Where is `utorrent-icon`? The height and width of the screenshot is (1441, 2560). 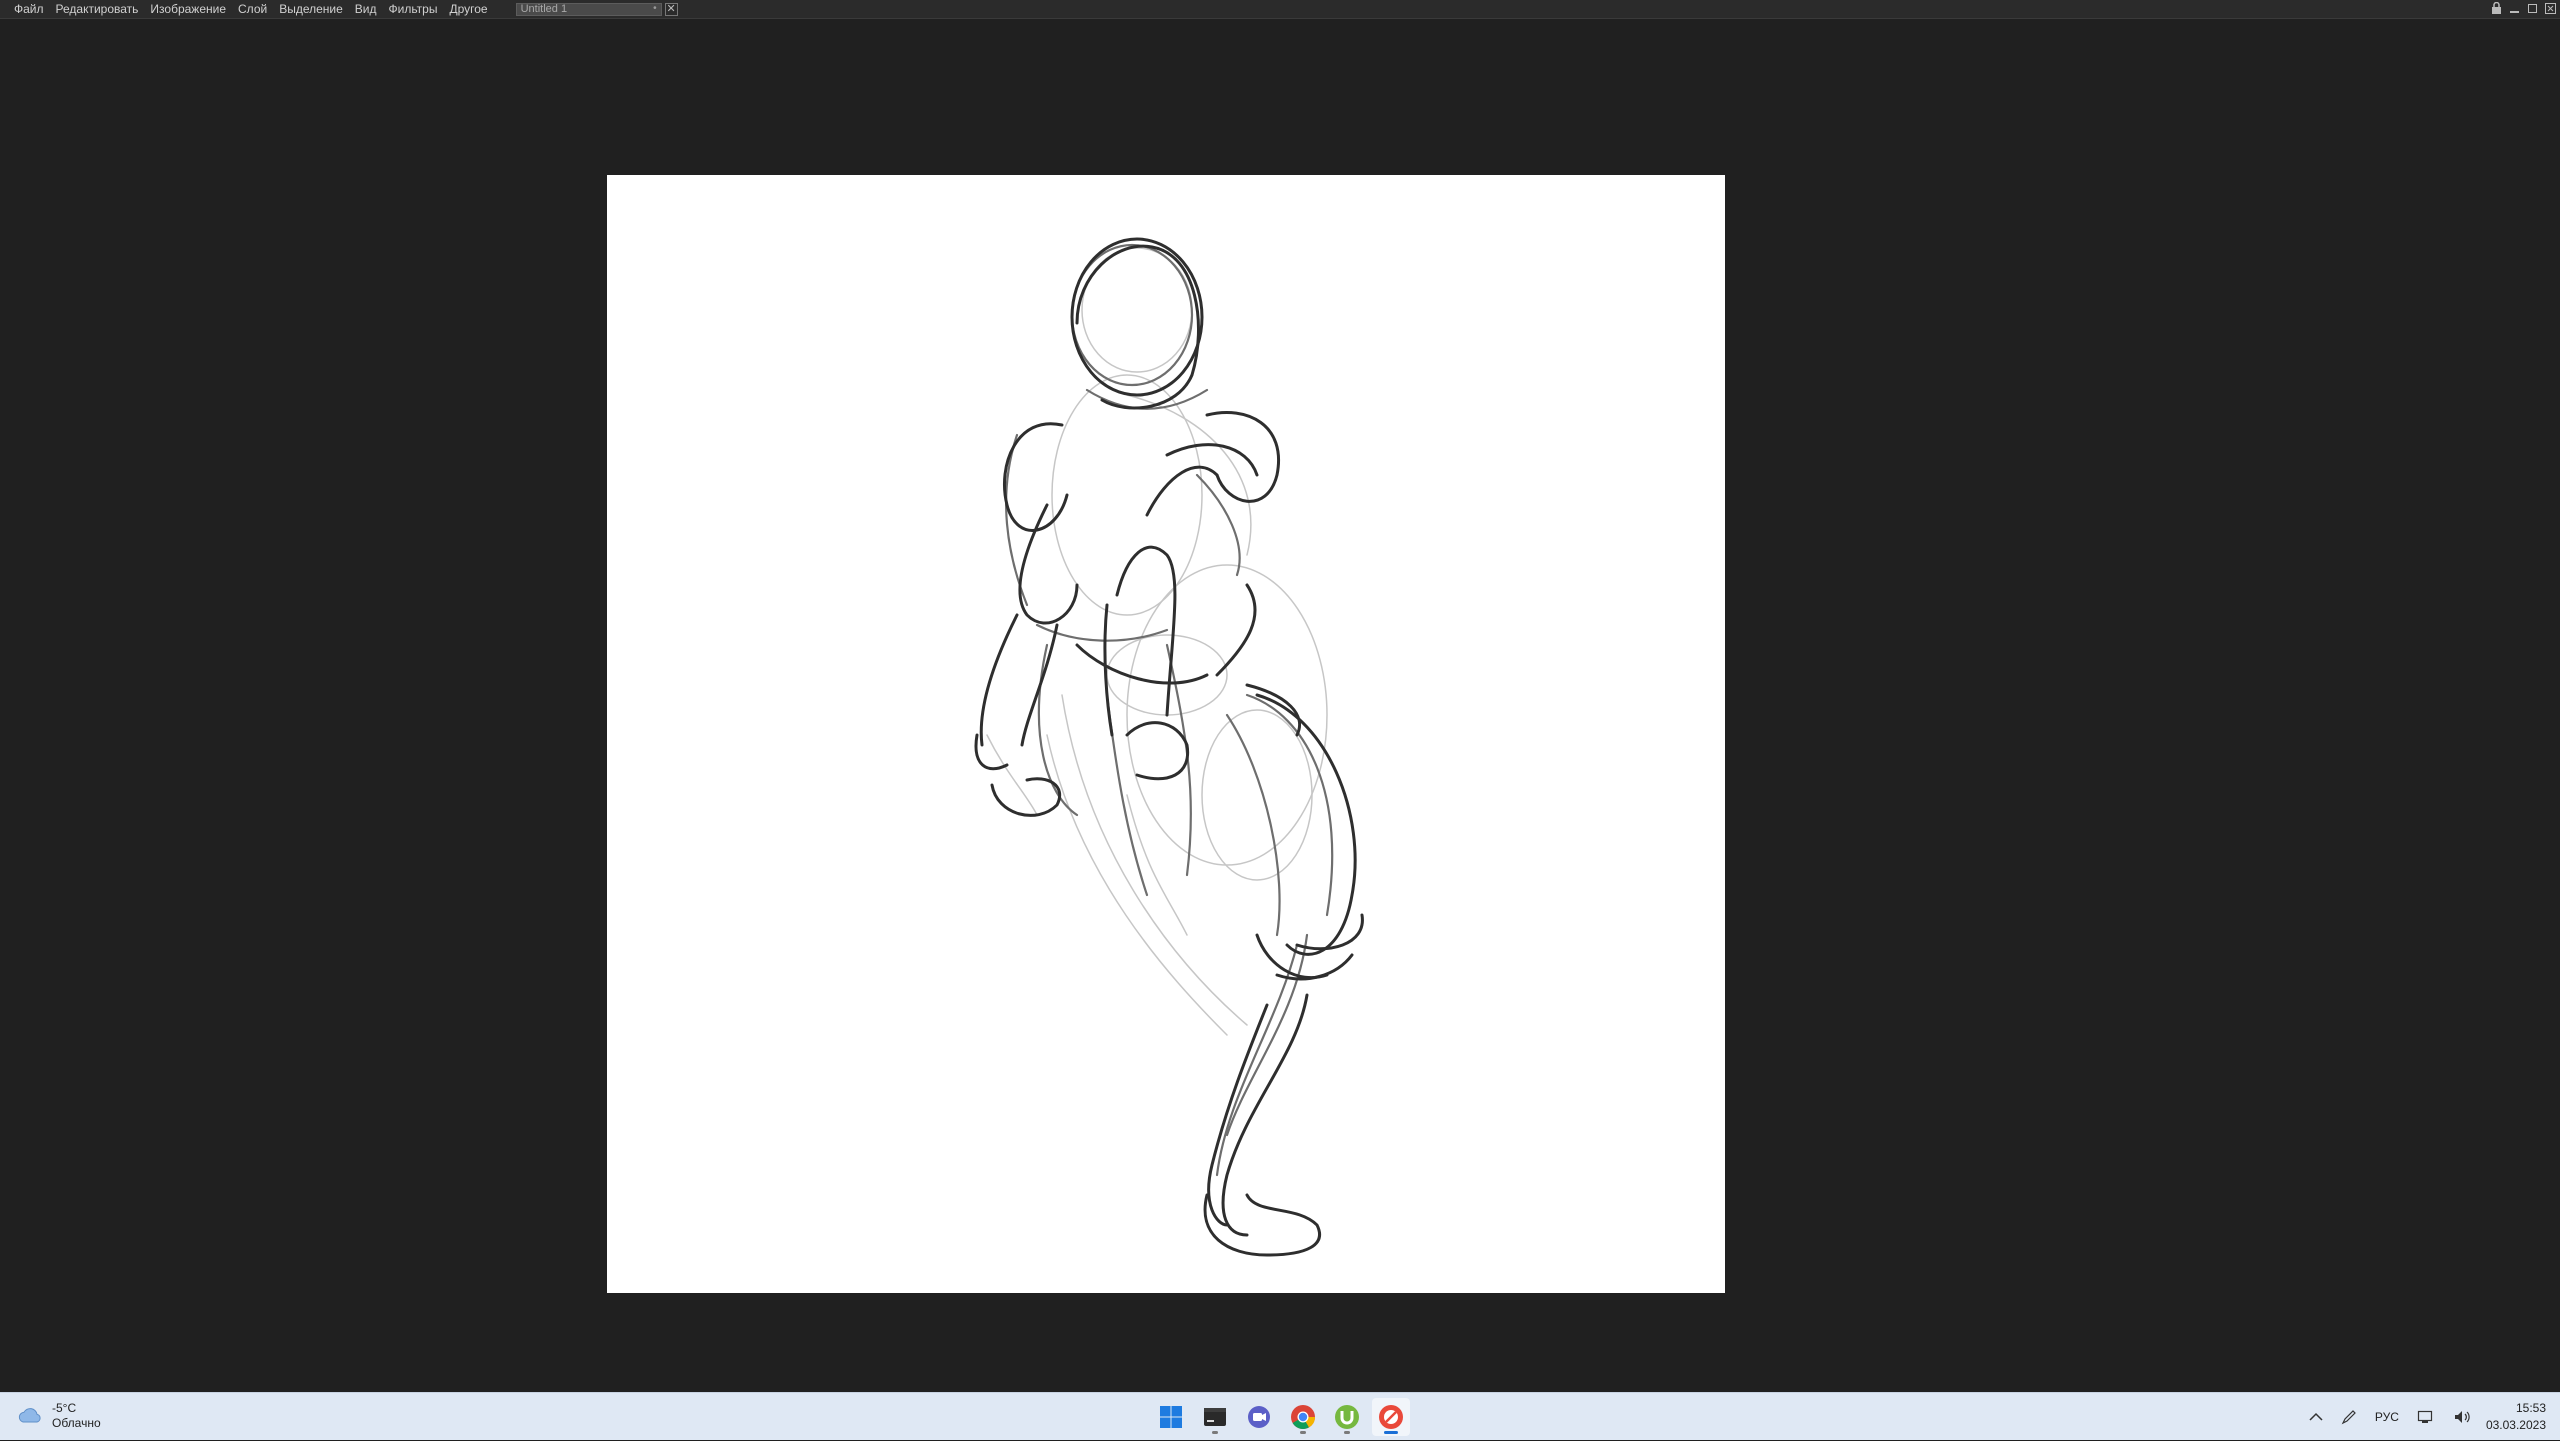 utorrent-icon is located at coordinates (1347, 1417).